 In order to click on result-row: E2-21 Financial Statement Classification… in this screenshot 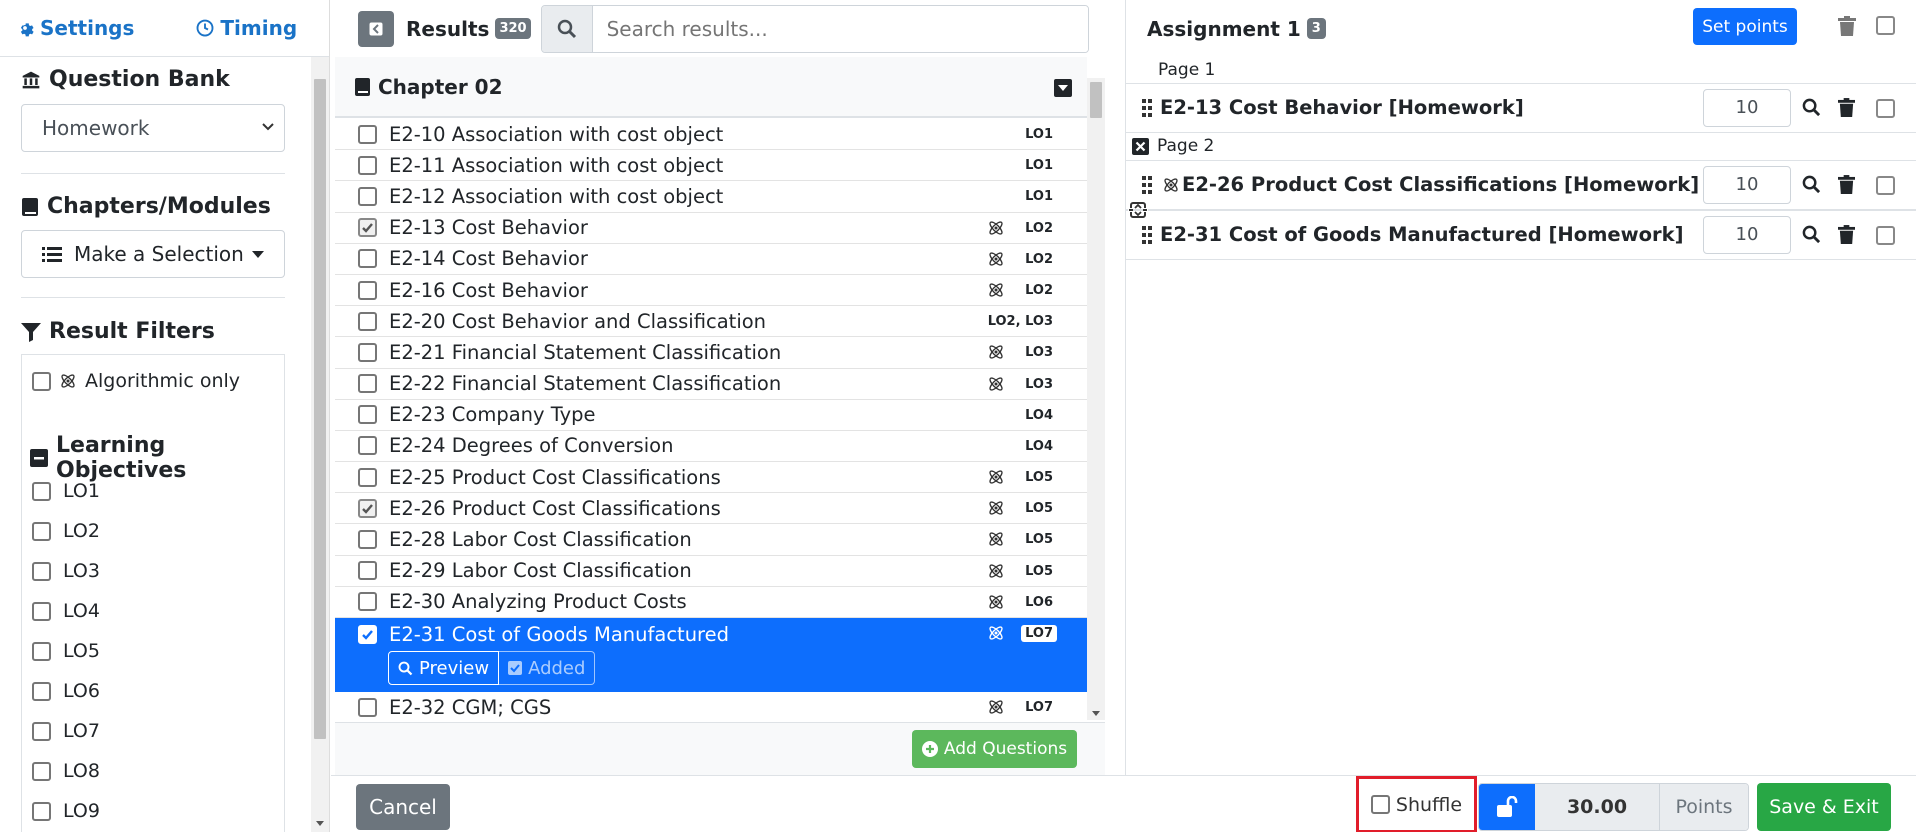, I will do `click(711, 353)`.